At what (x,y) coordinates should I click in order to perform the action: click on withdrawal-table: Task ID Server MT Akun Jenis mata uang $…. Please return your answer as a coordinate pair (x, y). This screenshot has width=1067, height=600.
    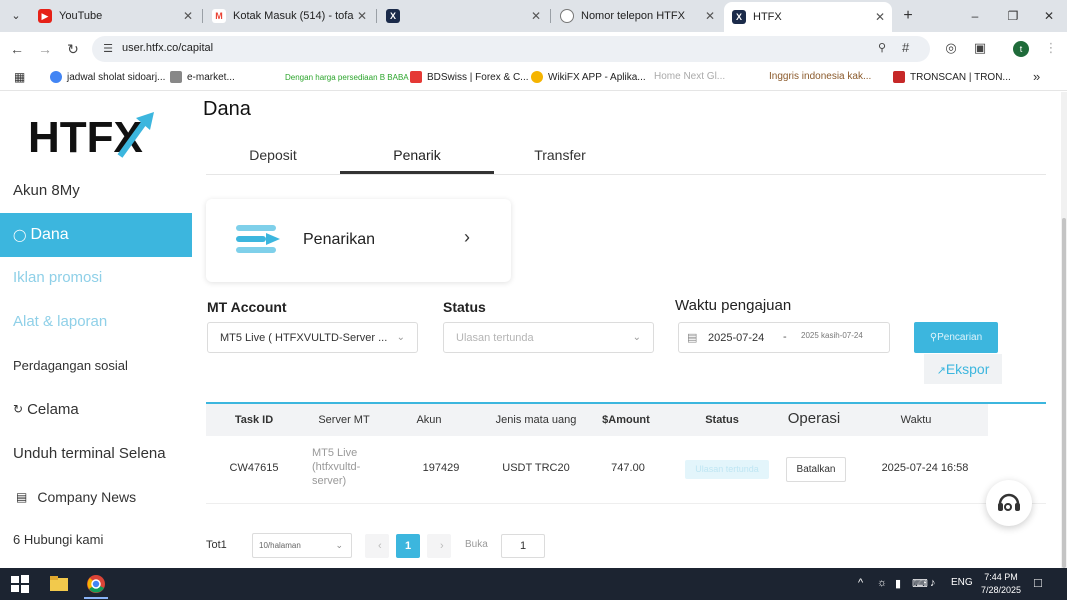
    Looking at the image, I should click on (626, 453).